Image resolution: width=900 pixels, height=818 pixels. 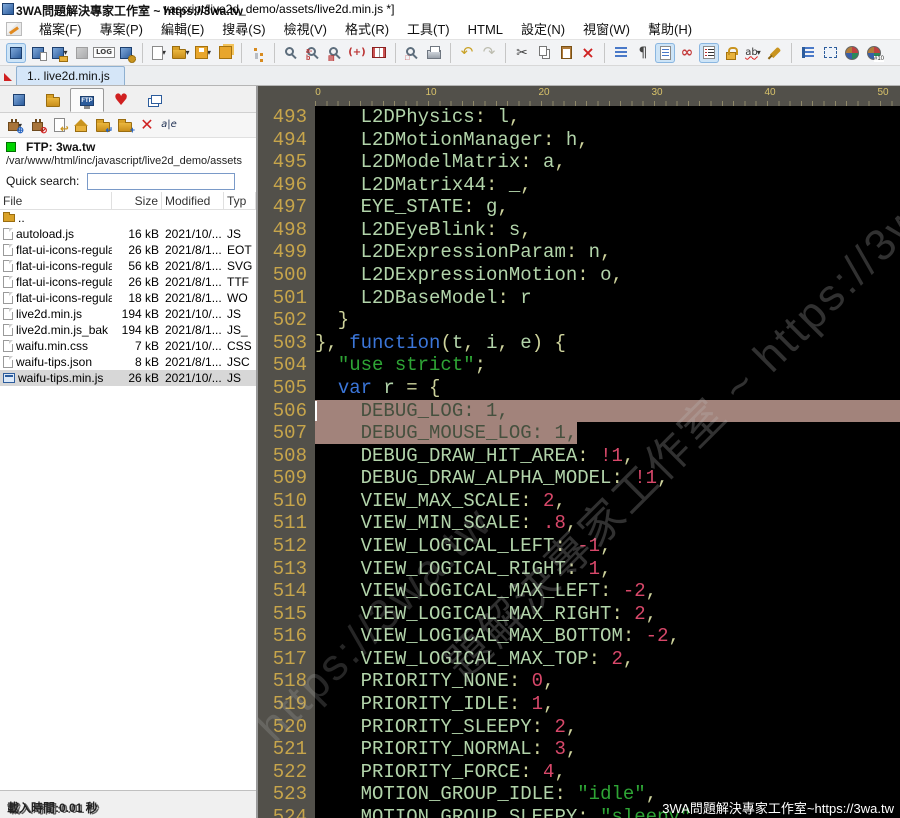 What do you see at coordinates (852, 53) in the screenshot?
I see `function-list-button` at bounding box center [852, 53].